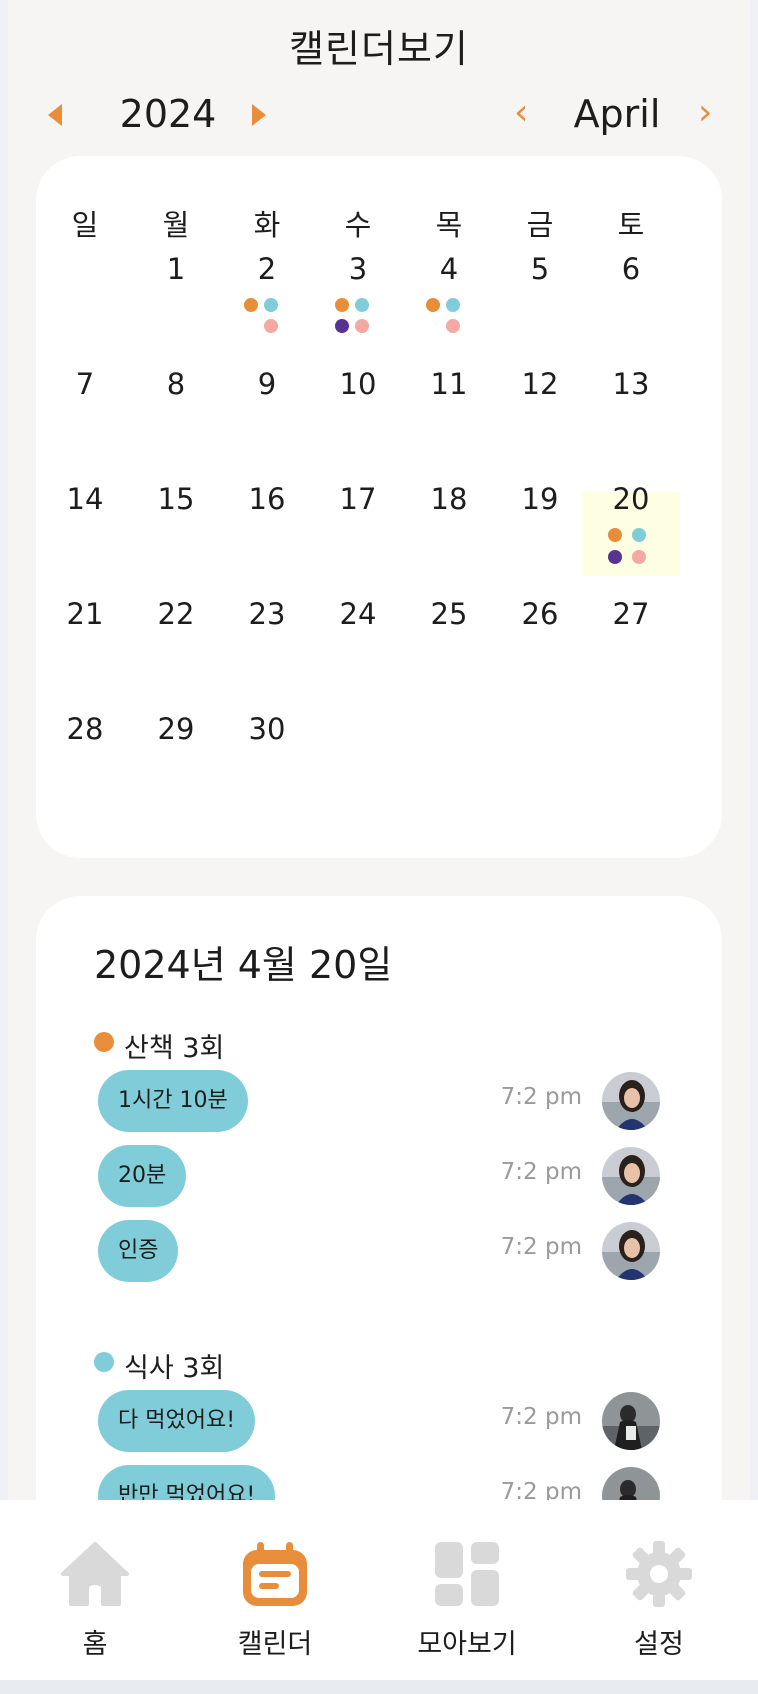 The height and width of the screenshot is (1694, 758). What do you see at coordinates (177, 1421) in the screenshot?
I see `entry-pill: 다 먹었어요!` at bounding box center [177, 1421].